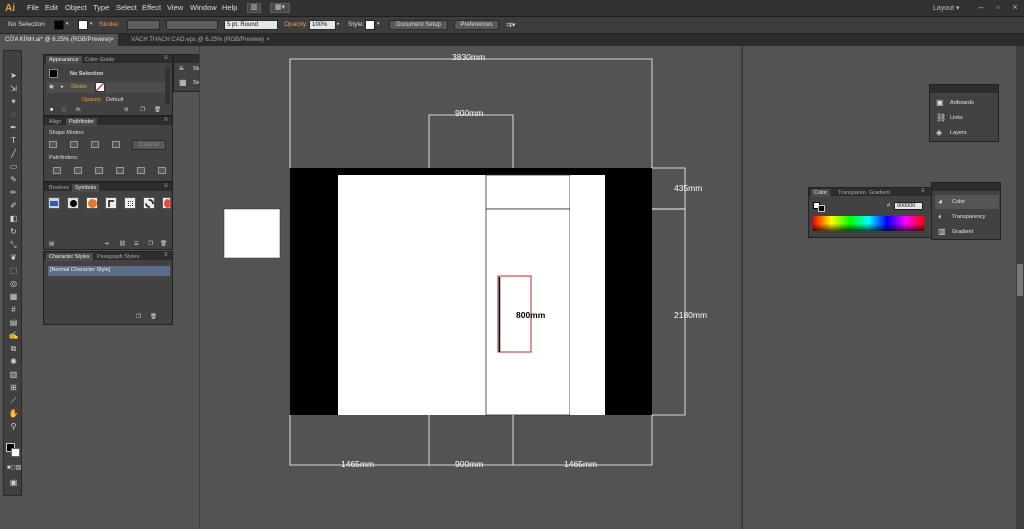 The height and width of the screenshot is (529, 1024). What do you see at coordinates (92, 203) in the screenshot?
I see `symbol-orange-circle` at bounding box center [92, 203].